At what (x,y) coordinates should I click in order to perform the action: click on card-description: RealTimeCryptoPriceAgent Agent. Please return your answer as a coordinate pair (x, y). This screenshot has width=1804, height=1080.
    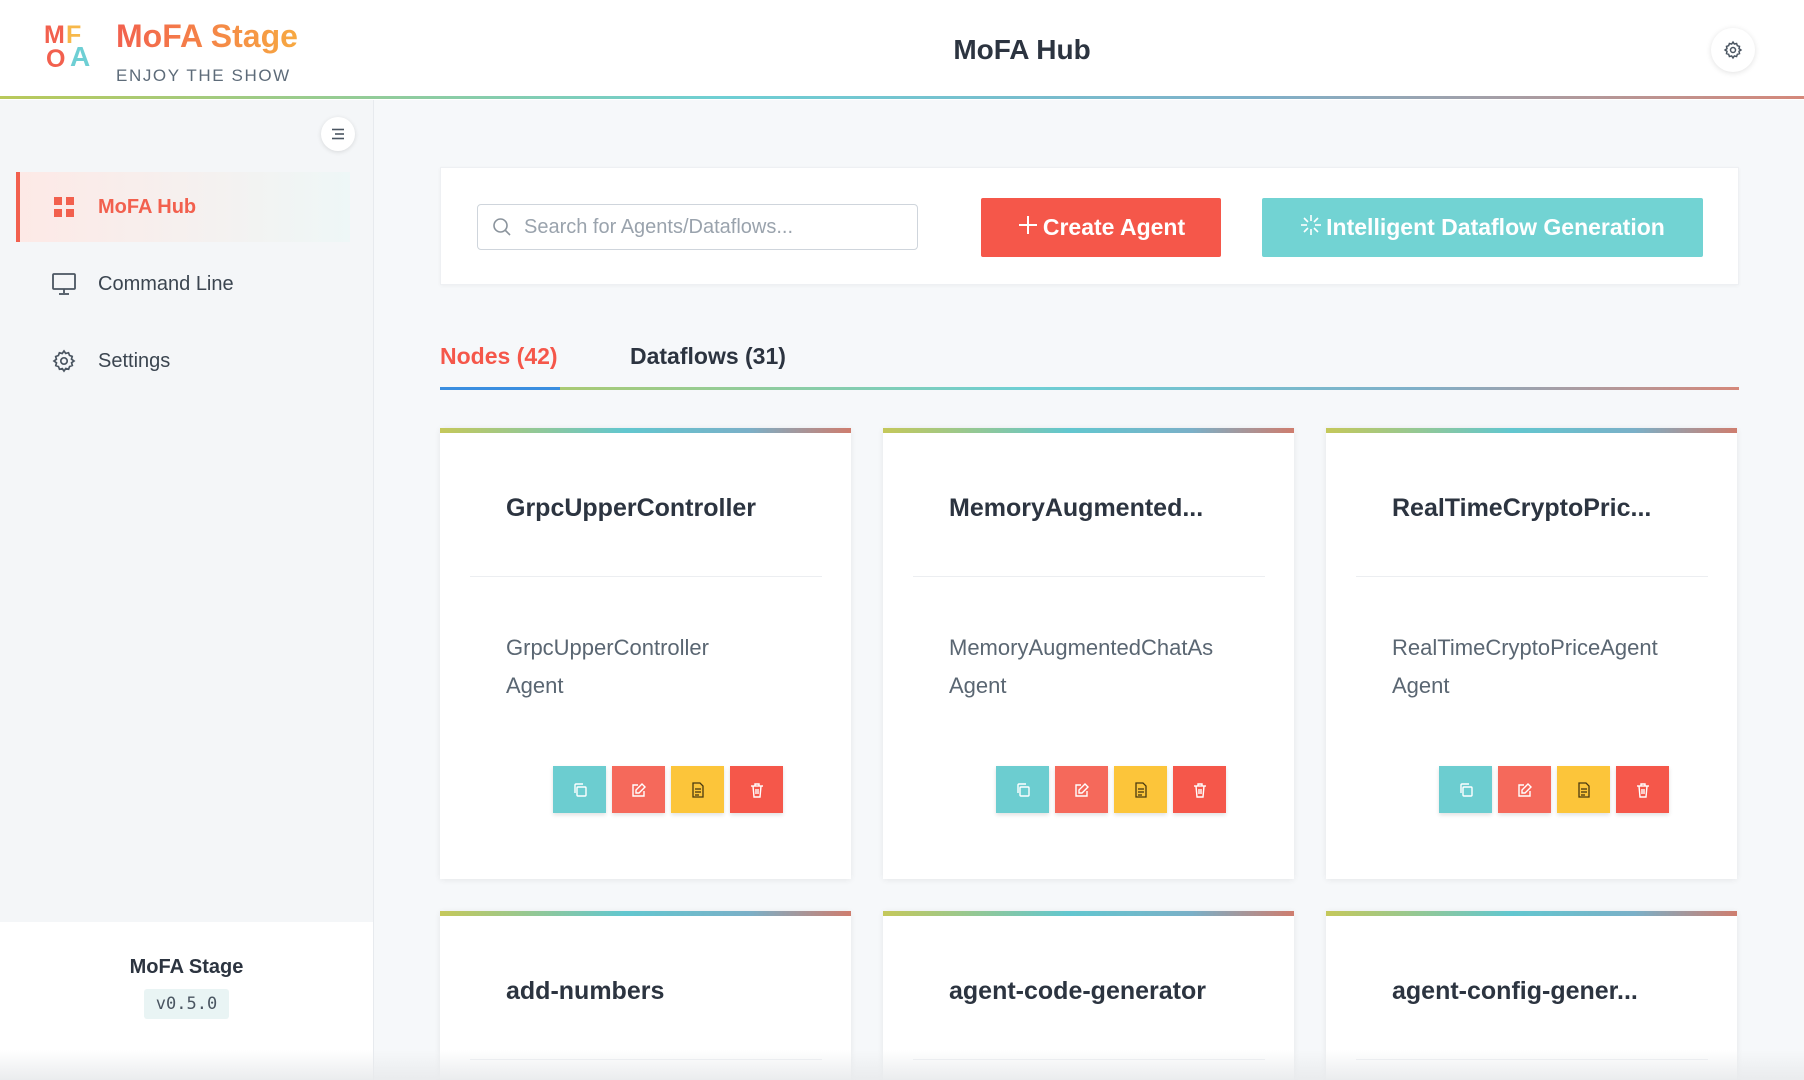
    Looking at the image, I should click on (1533, 667).